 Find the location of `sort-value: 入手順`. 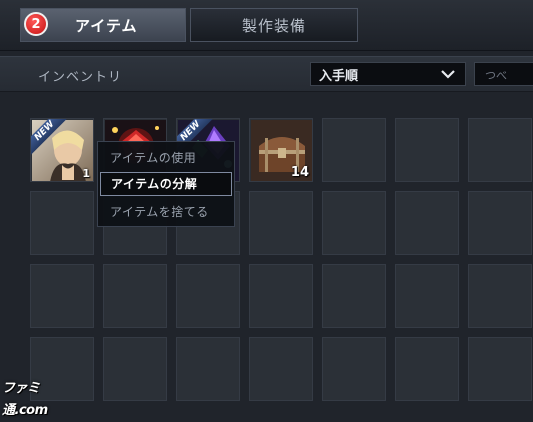

sort-value: 入手順 is located at coordinates (339, 76).